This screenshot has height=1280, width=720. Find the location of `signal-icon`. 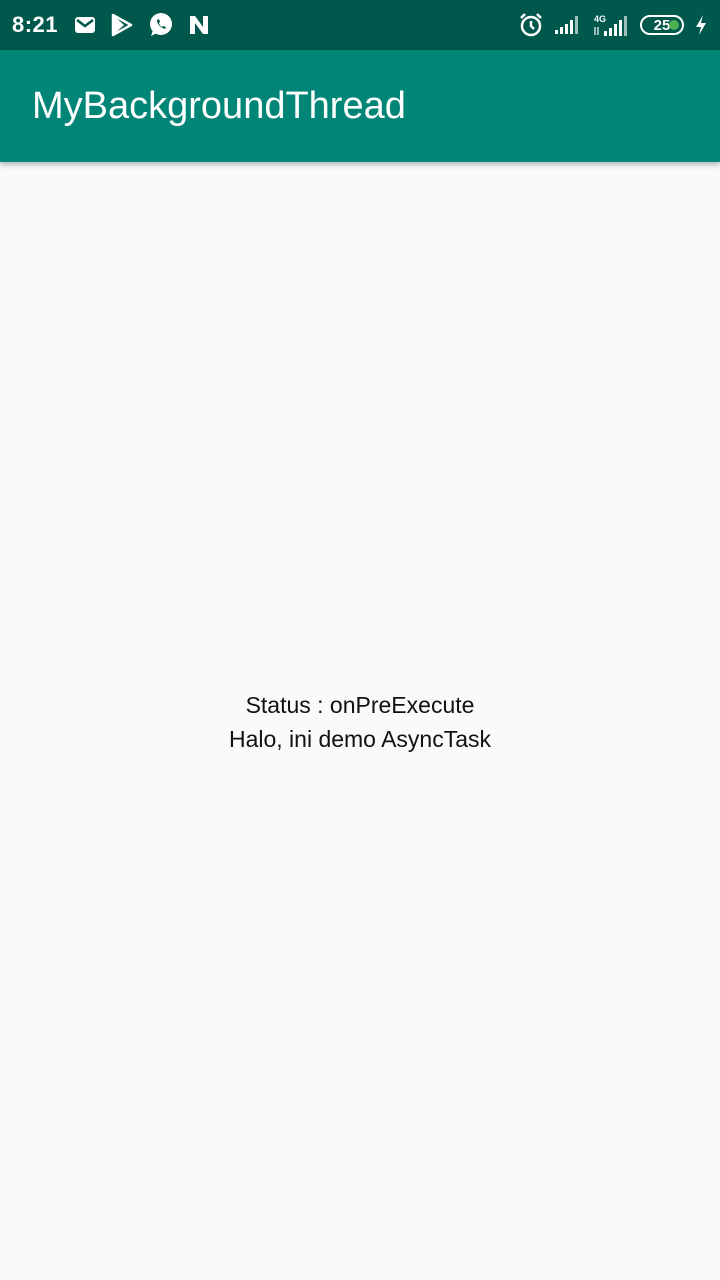

signal-icon is located at coordinates (568, 25).